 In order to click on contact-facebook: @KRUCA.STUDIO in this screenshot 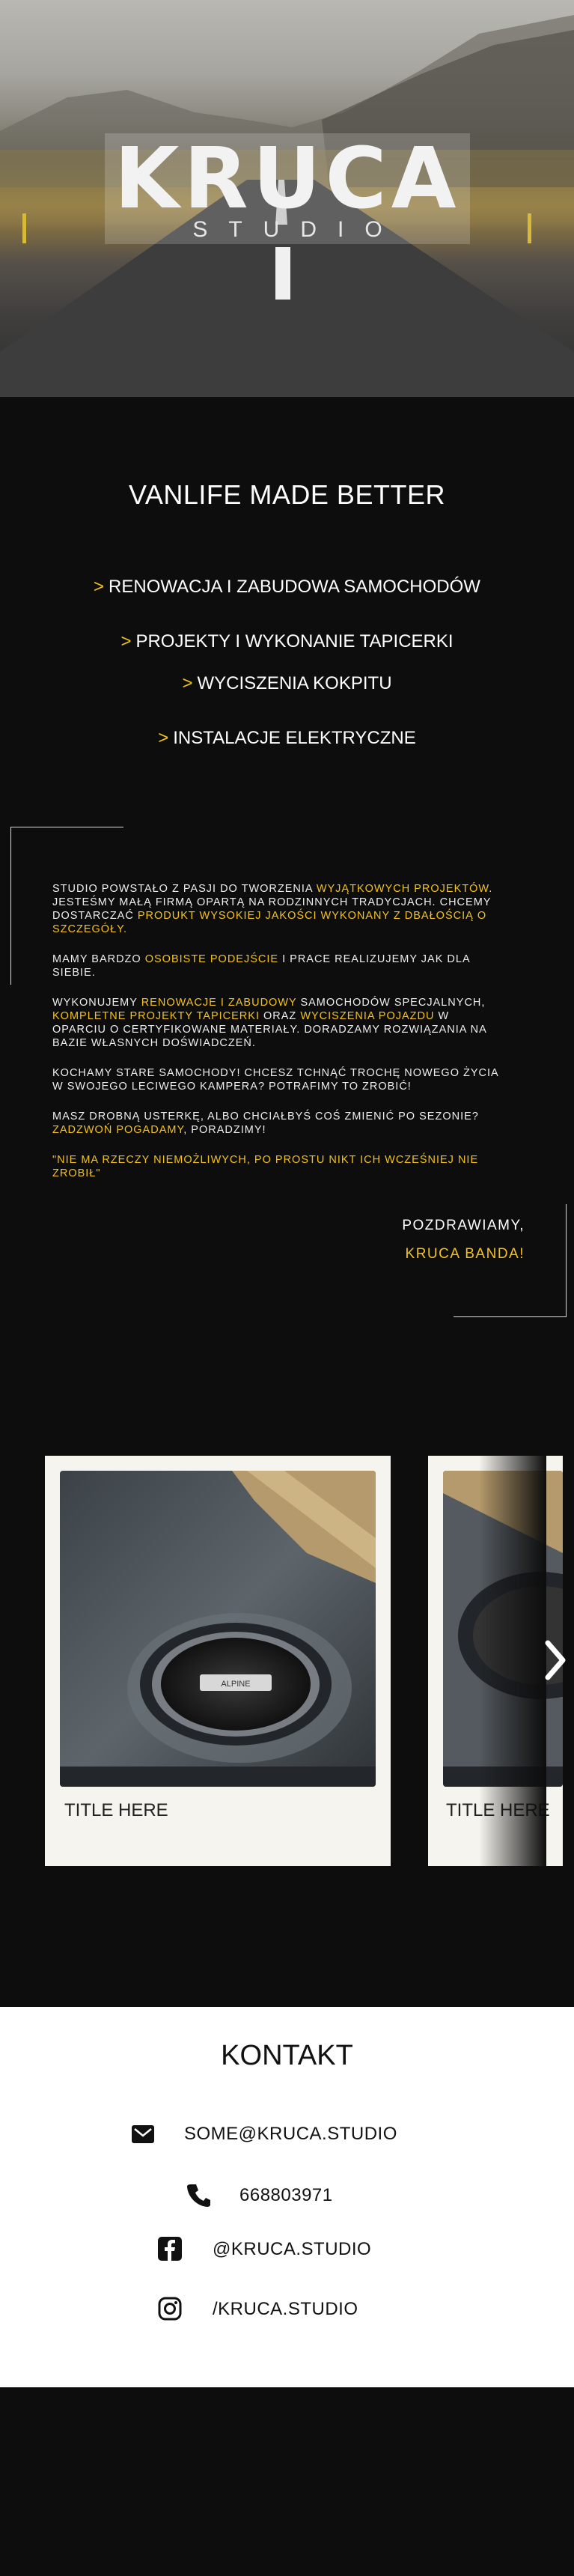, I will do `click(287, 2251)`.